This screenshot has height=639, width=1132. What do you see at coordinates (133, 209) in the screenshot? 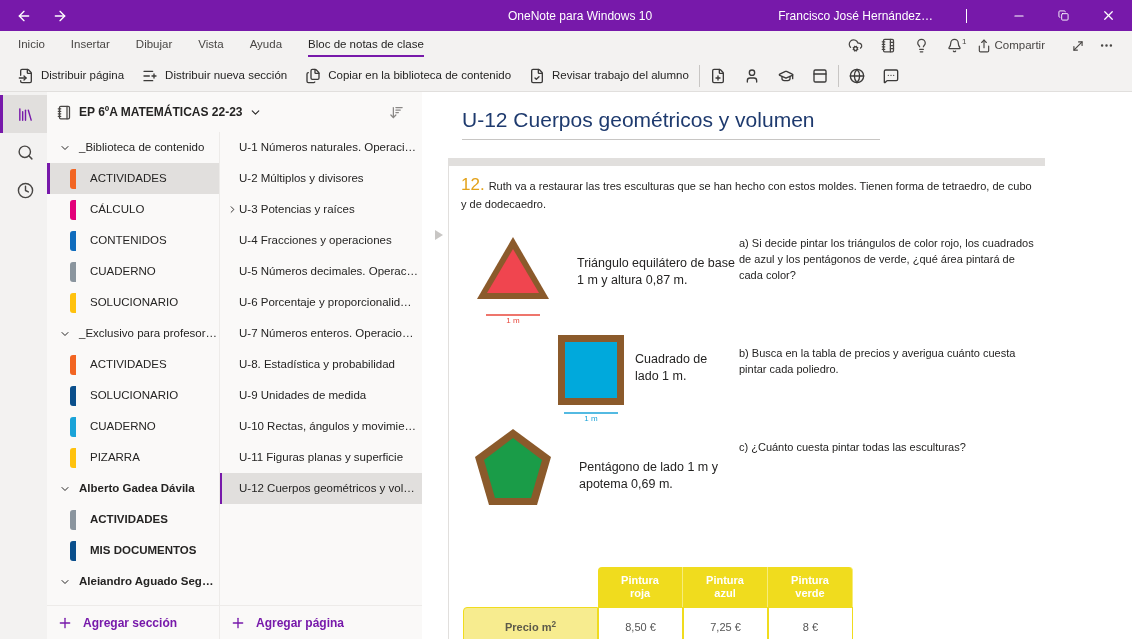
I see `section-item: CÁLCULO` at bounding box center [133, 209].